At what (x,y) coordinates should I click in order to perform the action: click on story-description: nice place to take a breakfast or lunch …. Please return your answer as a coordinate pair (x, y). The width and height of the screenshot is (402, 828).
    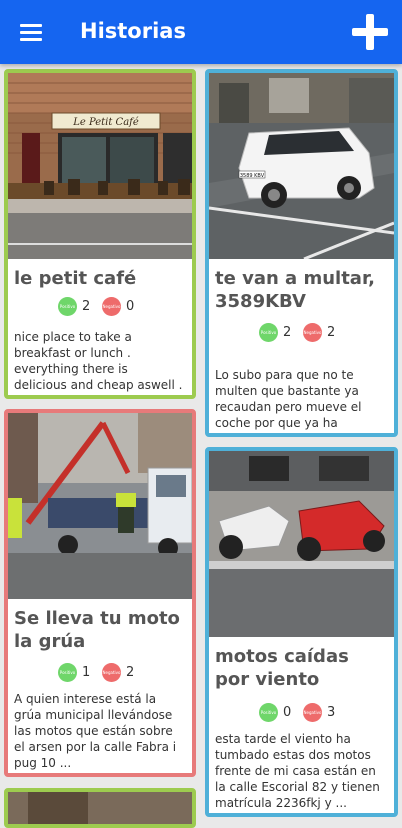
    Looking at the image, I should click on (98, 361).